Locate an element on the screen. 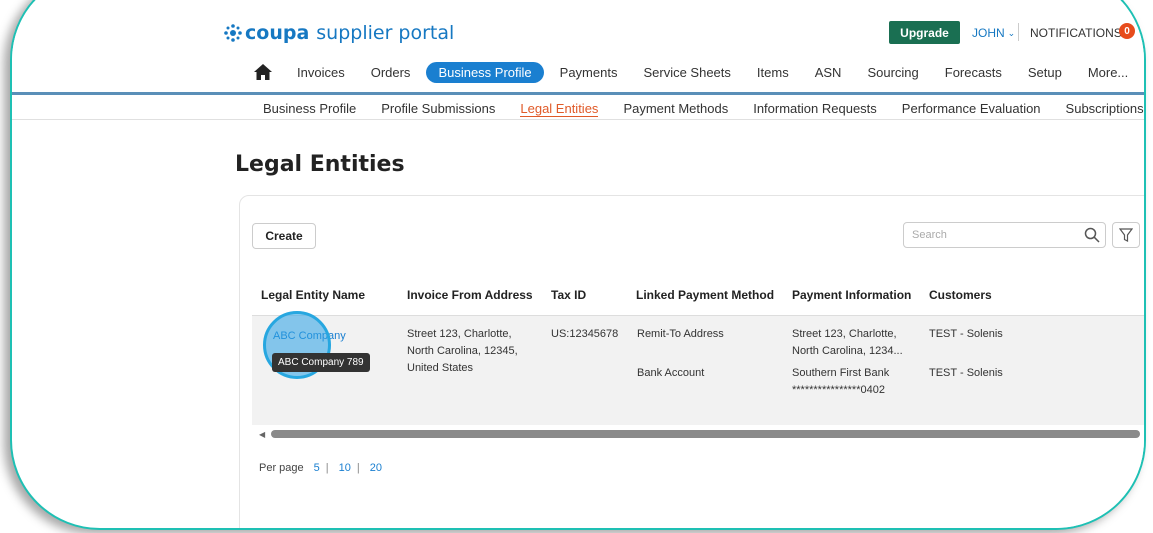 The height and width of the screenshot is (533, 1153). logo-subtitle: supplier portal is located at coordinates (385, 33).